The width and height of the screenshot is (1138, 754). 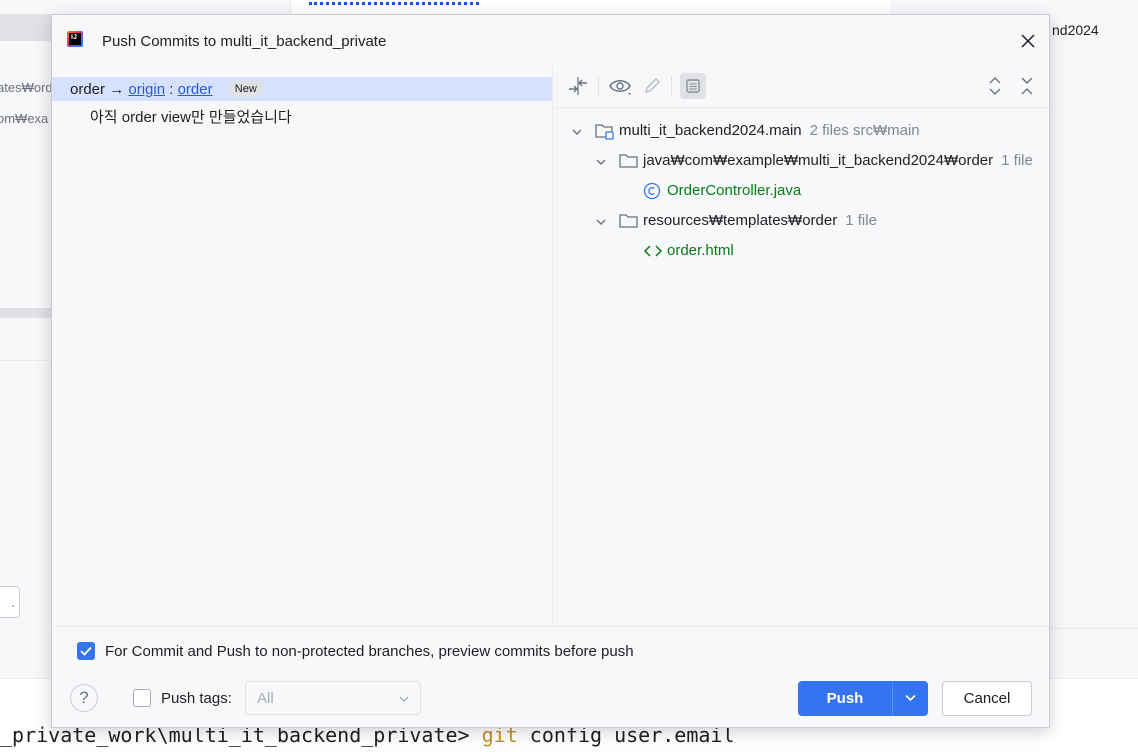 What do you see at coordinates (88, 89) in the screenshot?
I see `local-branch: order` at bounding box center [88, 89].